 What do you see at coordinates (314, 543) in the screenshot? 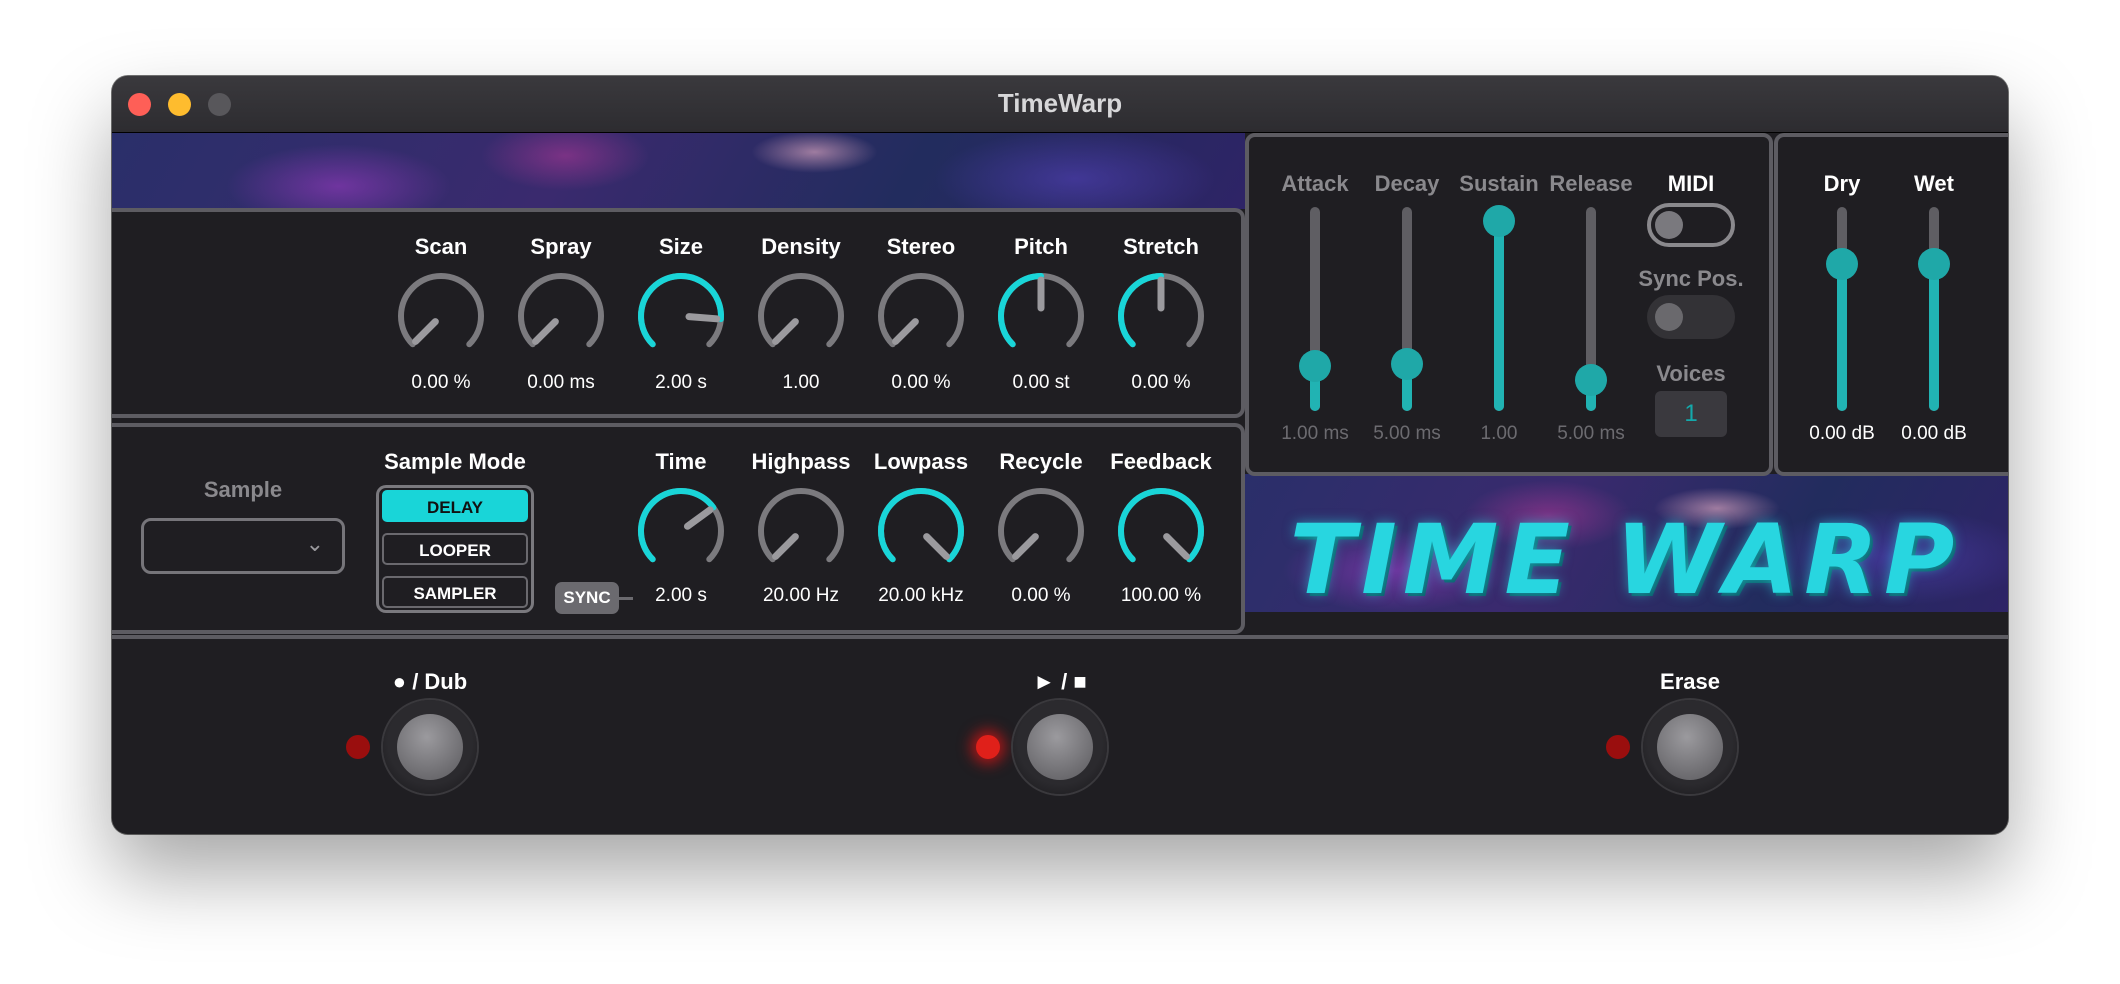
I see `chevron-down-icon: ⌄` at bounding box center [314, 543].